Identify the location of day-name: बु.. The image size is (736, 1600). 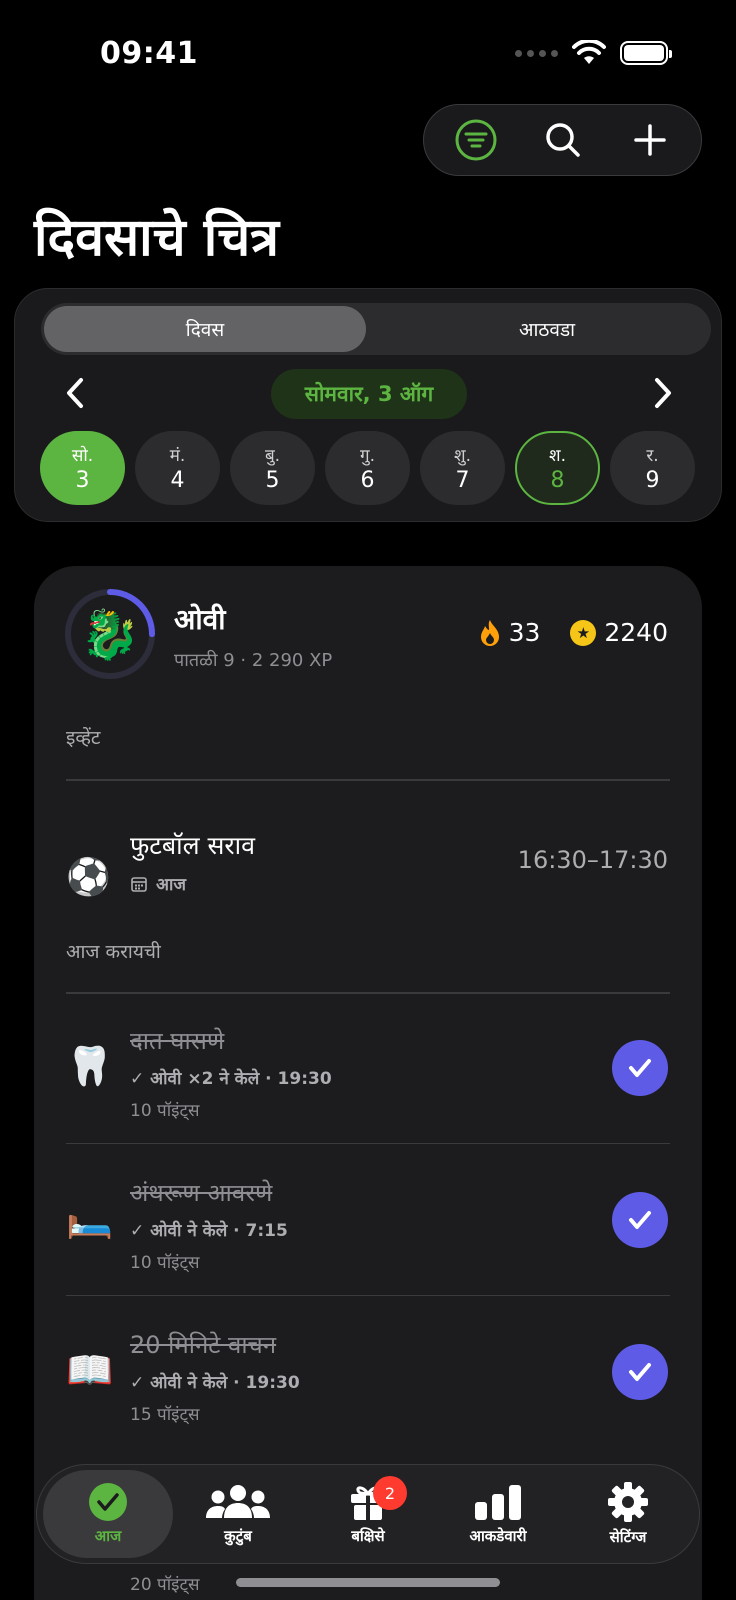
(272, 456).